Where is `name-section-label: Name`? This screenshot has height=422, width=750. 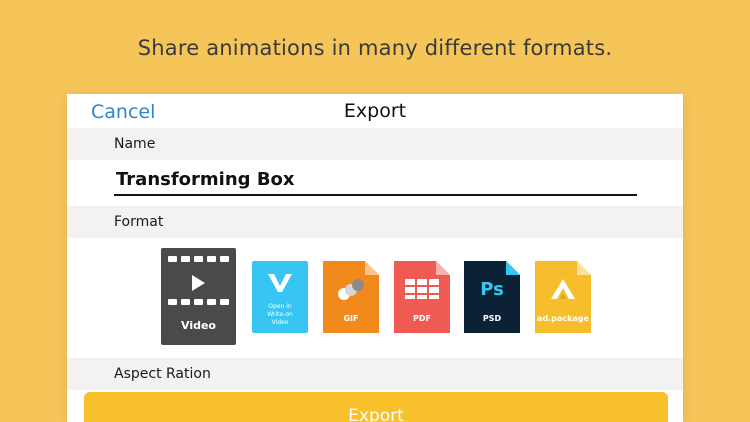 name-section-label: Name is located at coordinates (135, 144).